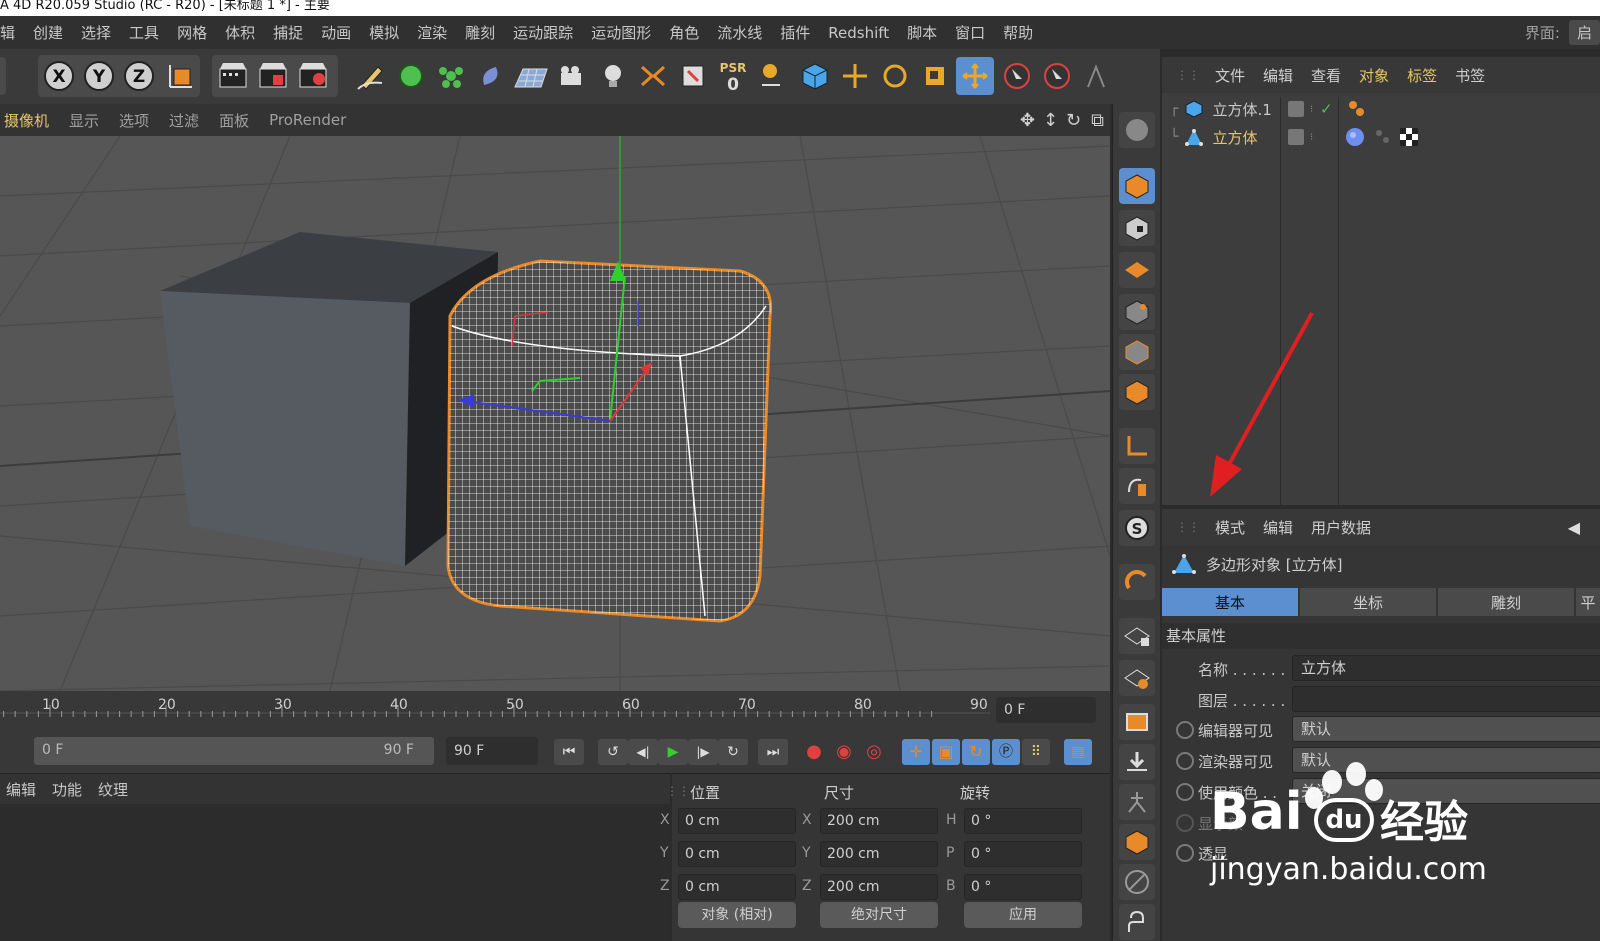 This screenshot has width=1600, height=941. What do you see at coordinates (1185, 730) in the screenshot?
I see `editor-visible-radio` at bounding box center [1185, 730].